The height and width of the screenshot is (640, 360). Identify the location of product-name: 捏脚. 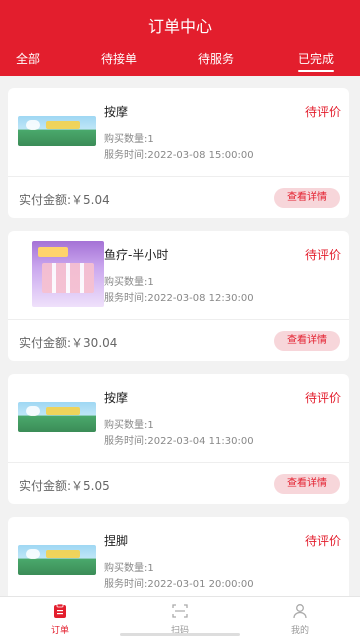
(116, 541).